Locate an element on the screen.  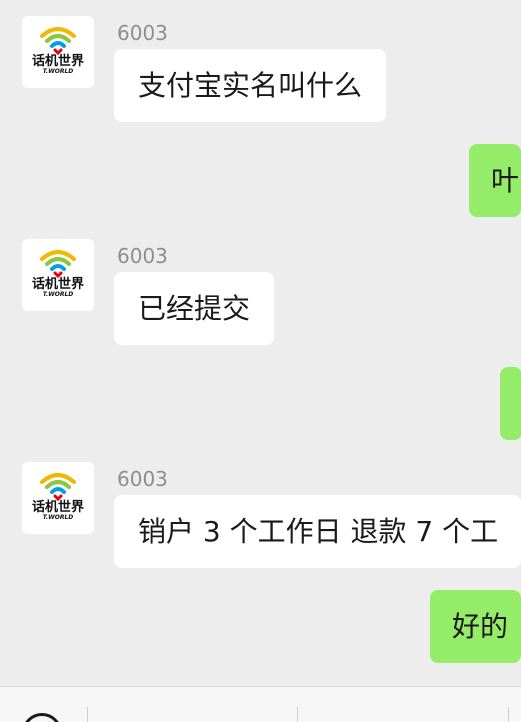
outgoing-message-bubble: 好的 is located at coordinates (475, 626).